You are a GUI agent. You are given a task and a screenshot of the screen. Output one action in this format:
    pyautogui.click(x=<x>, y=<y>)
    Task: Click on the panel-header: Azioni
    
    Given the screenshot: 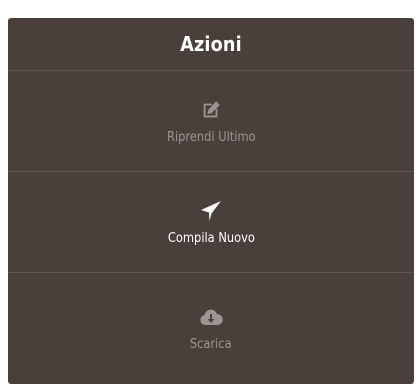 What is the action you would take?
    pyautogui.click(x=211, y=44)
    